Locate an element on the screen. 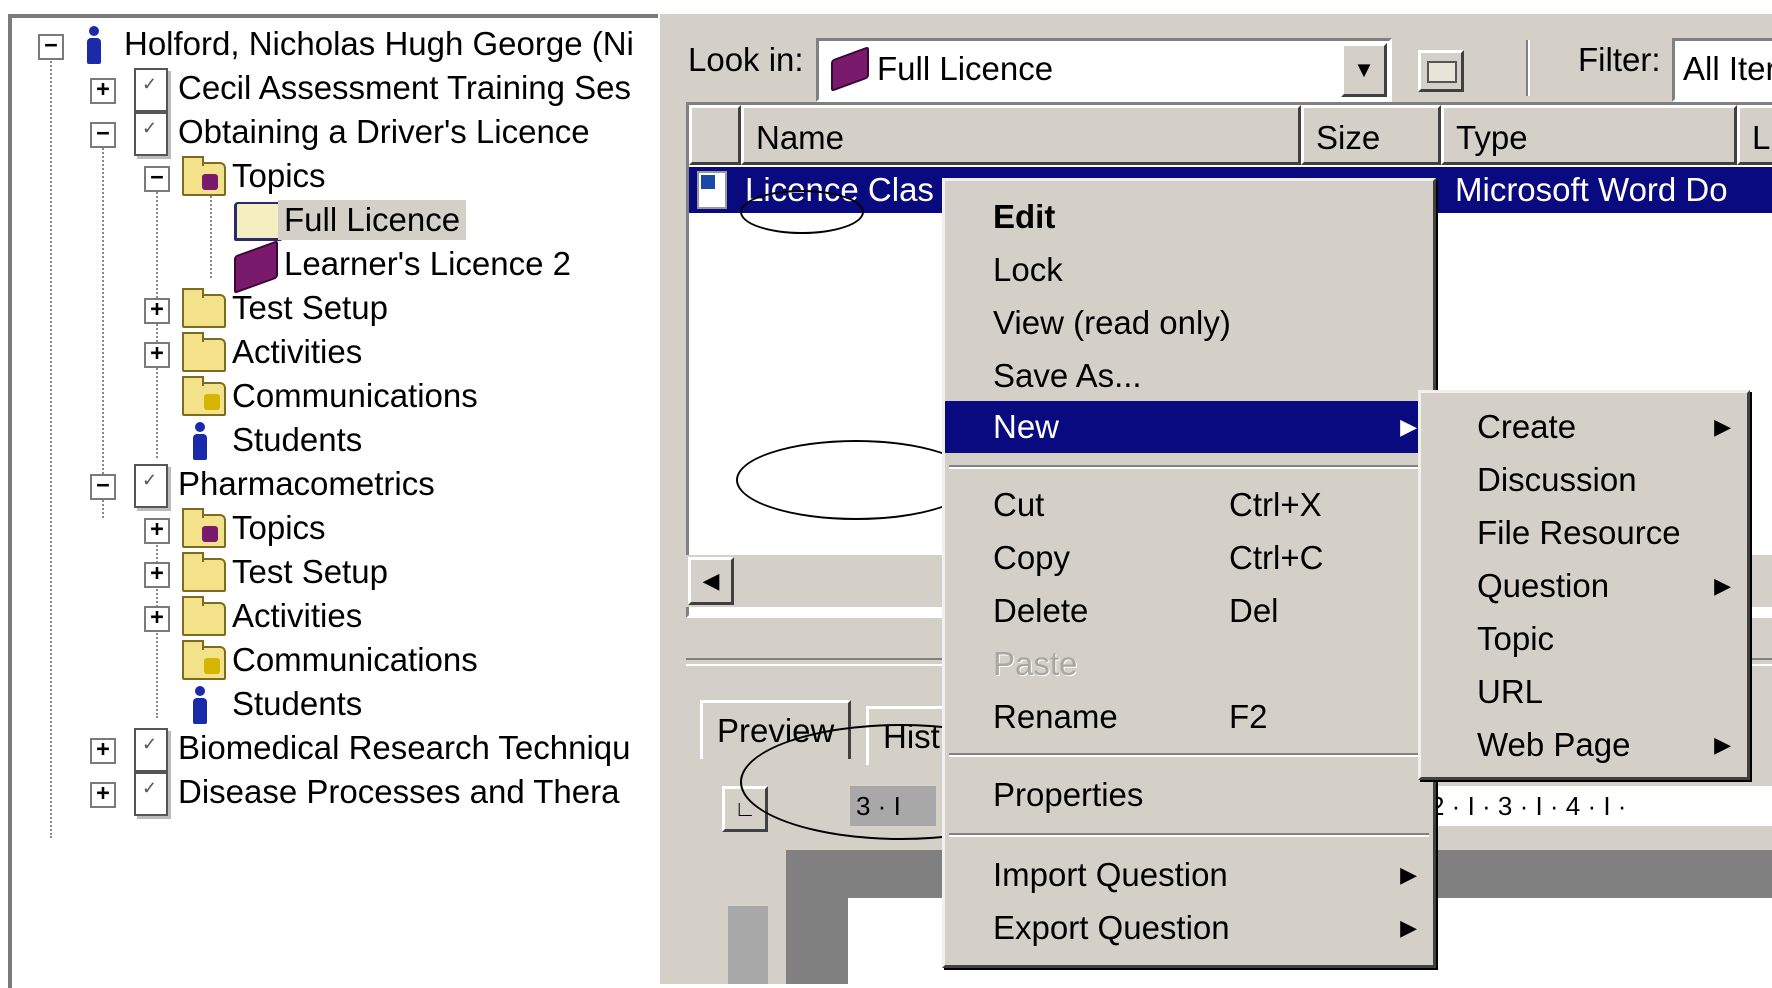 The image size is (1772, 988). column-header-location: L is located at coordinates (1754, 135).